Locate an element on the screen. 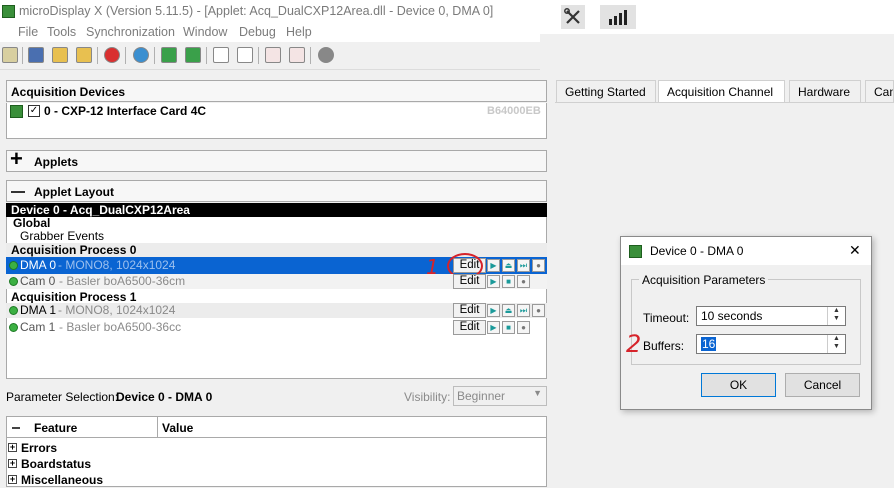 The image size is (894, 488). taskbar-tray is located at coordinates (717, 17).